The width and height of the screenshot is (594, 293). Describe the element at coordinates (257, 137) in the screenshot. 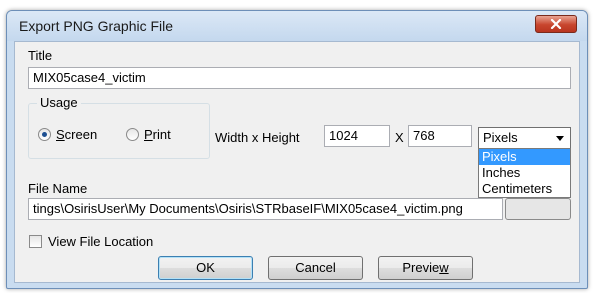

I see `width-height-label: Width x Height` at that location.